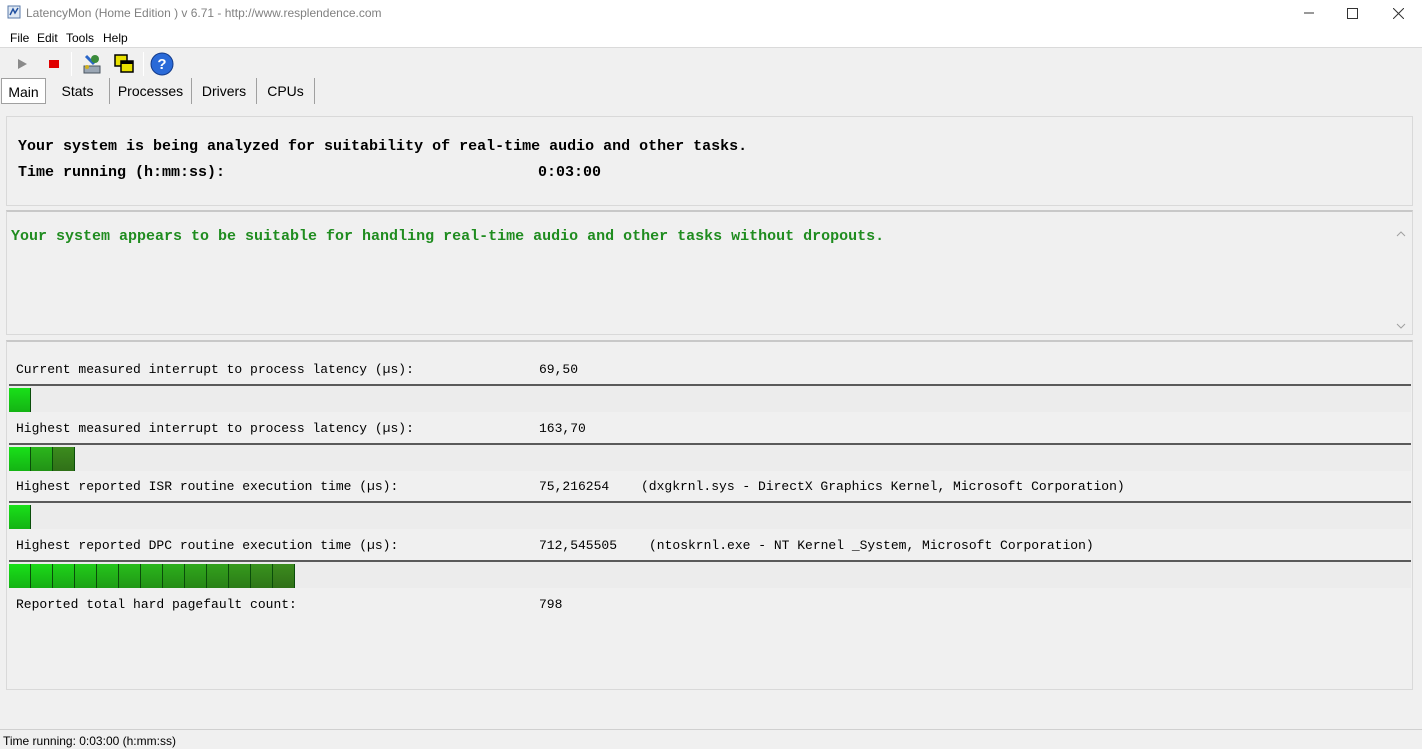 The image size is (1422, 749). I want to click on stop-button, so click(54, 64).